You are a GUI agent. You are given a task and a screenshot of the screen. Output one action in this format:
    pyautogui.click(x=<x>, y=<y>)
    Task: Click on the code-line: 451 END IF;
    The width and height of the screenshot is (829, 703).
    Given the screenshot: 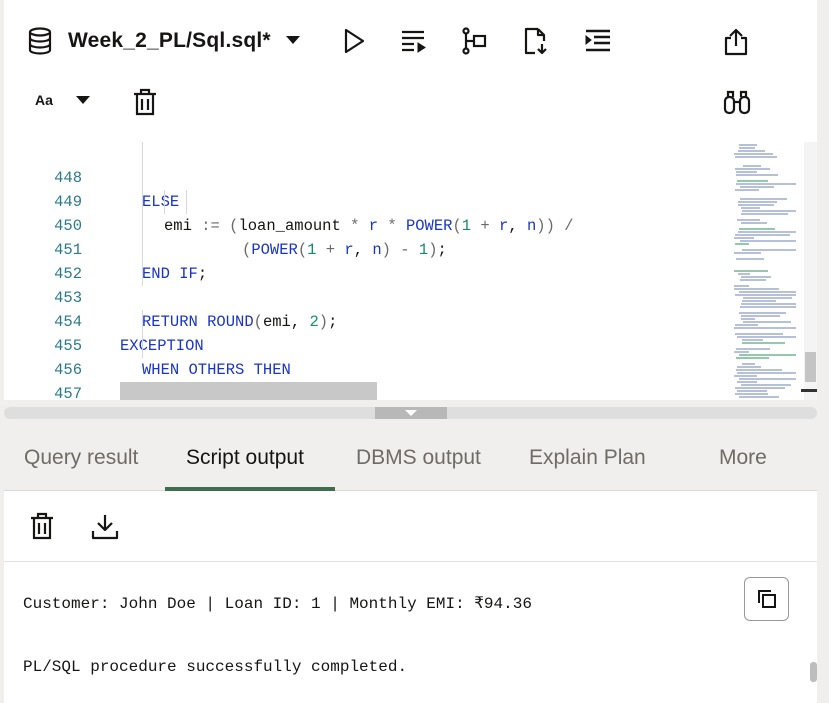 What is the action you would take?
    pyautogui.click(x=364, y=248)
    